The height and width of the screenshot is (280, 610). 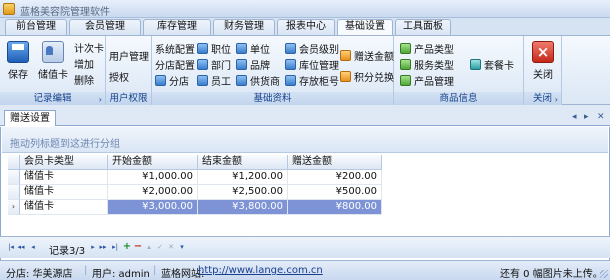 What do you see at coordinates (53, 52) in the screenshot?
I see `card-icon` at bounding box center [53, 52].